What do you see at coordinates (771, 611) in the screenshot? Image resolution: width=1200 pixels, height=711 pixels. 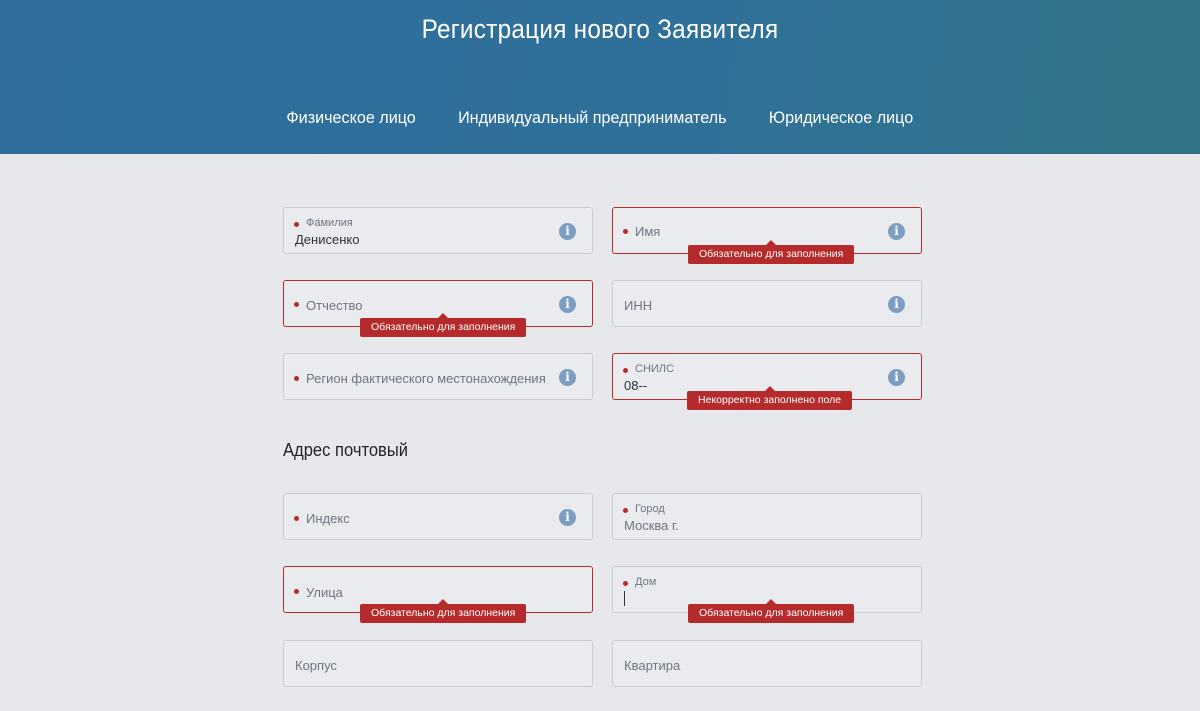 I see `house-error-tooltip: Обязательно для заполнения` at bounding box center [771, 611].